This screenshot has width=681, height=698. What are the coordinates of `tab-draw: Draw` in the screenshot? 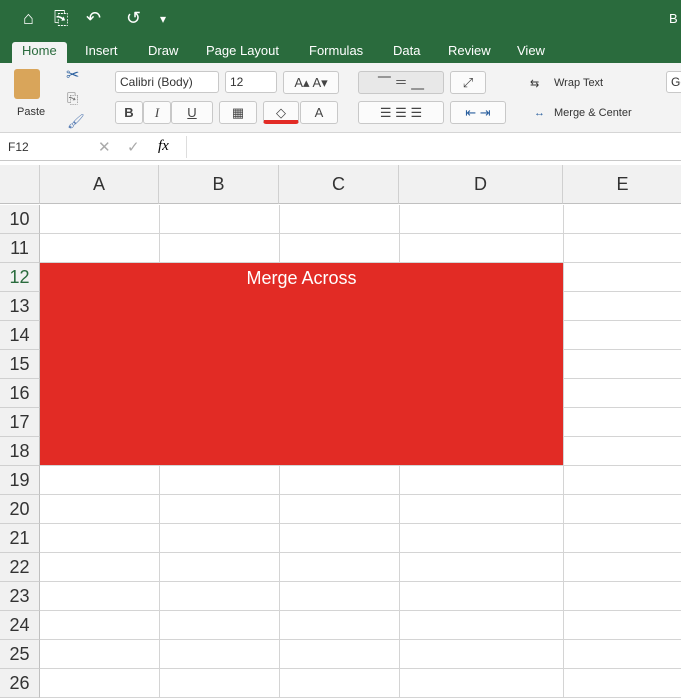 It's located at (163, 52).